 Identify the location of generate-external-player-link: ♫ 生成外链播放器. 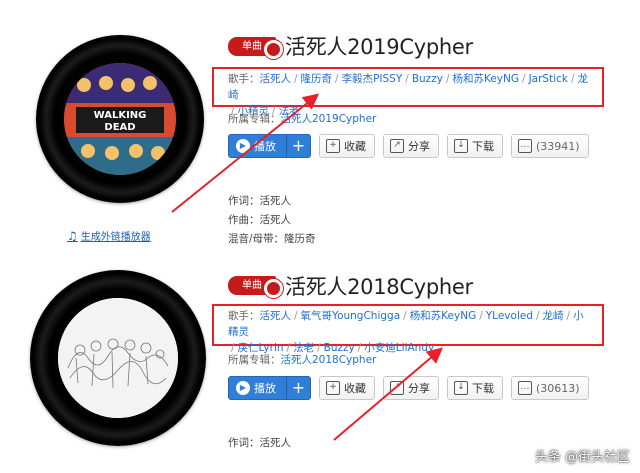
(109, 236).